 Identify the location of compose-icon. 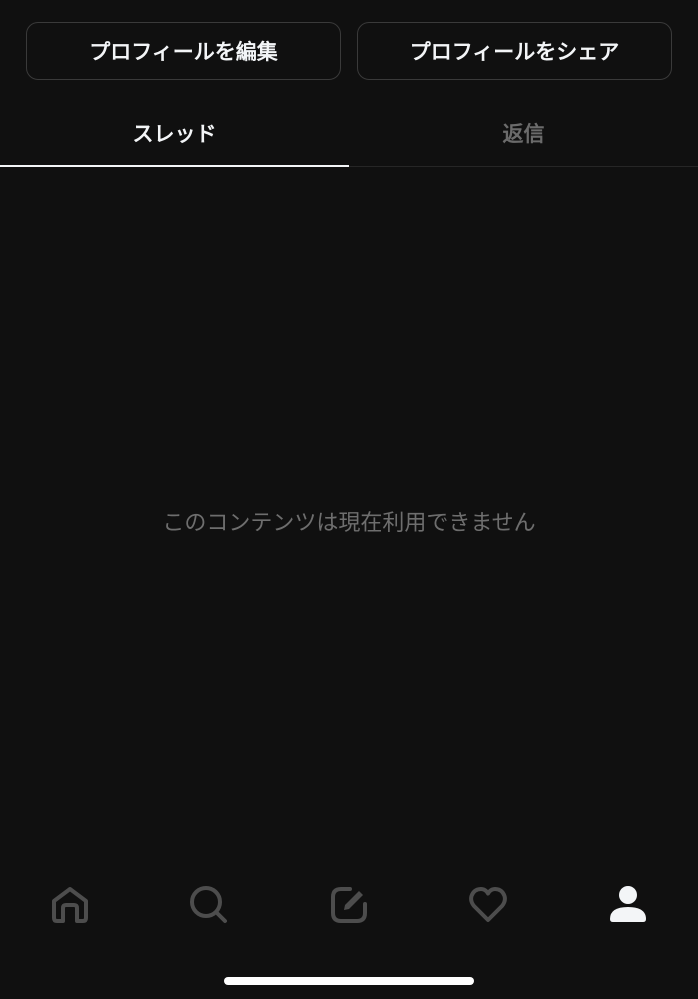
(349, 905).